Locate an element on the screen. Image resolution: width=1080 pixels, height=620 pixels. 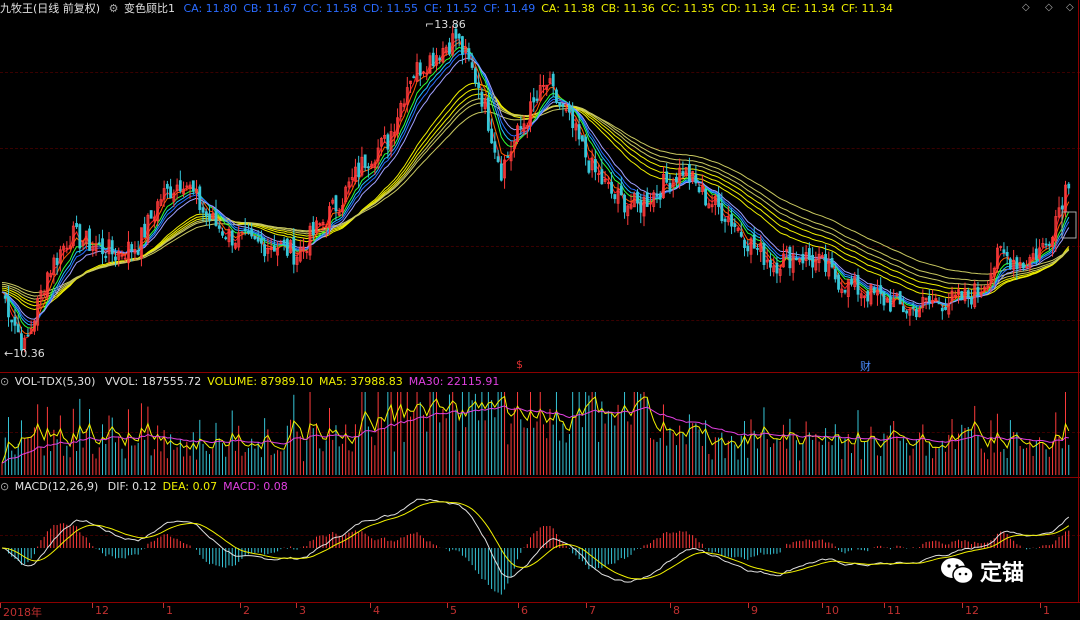
wechat-icon is located at coordinates (957, 571).